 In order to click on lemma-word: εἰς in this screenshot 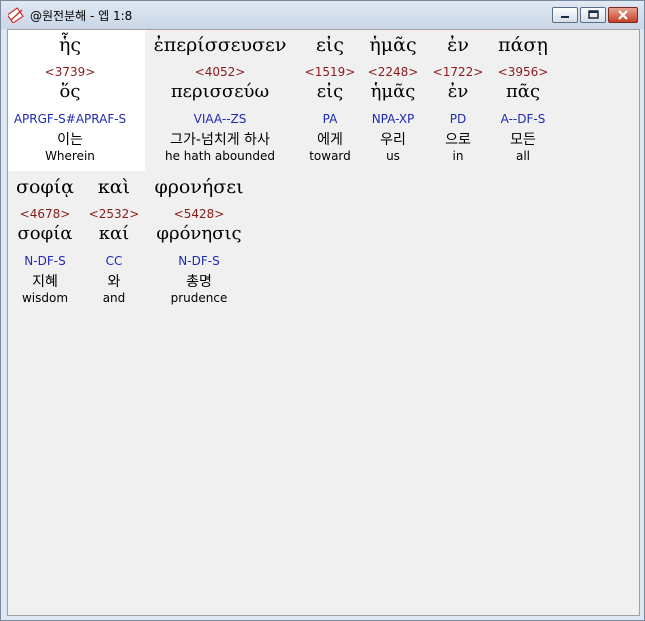, I will do `click(330, 91)`.